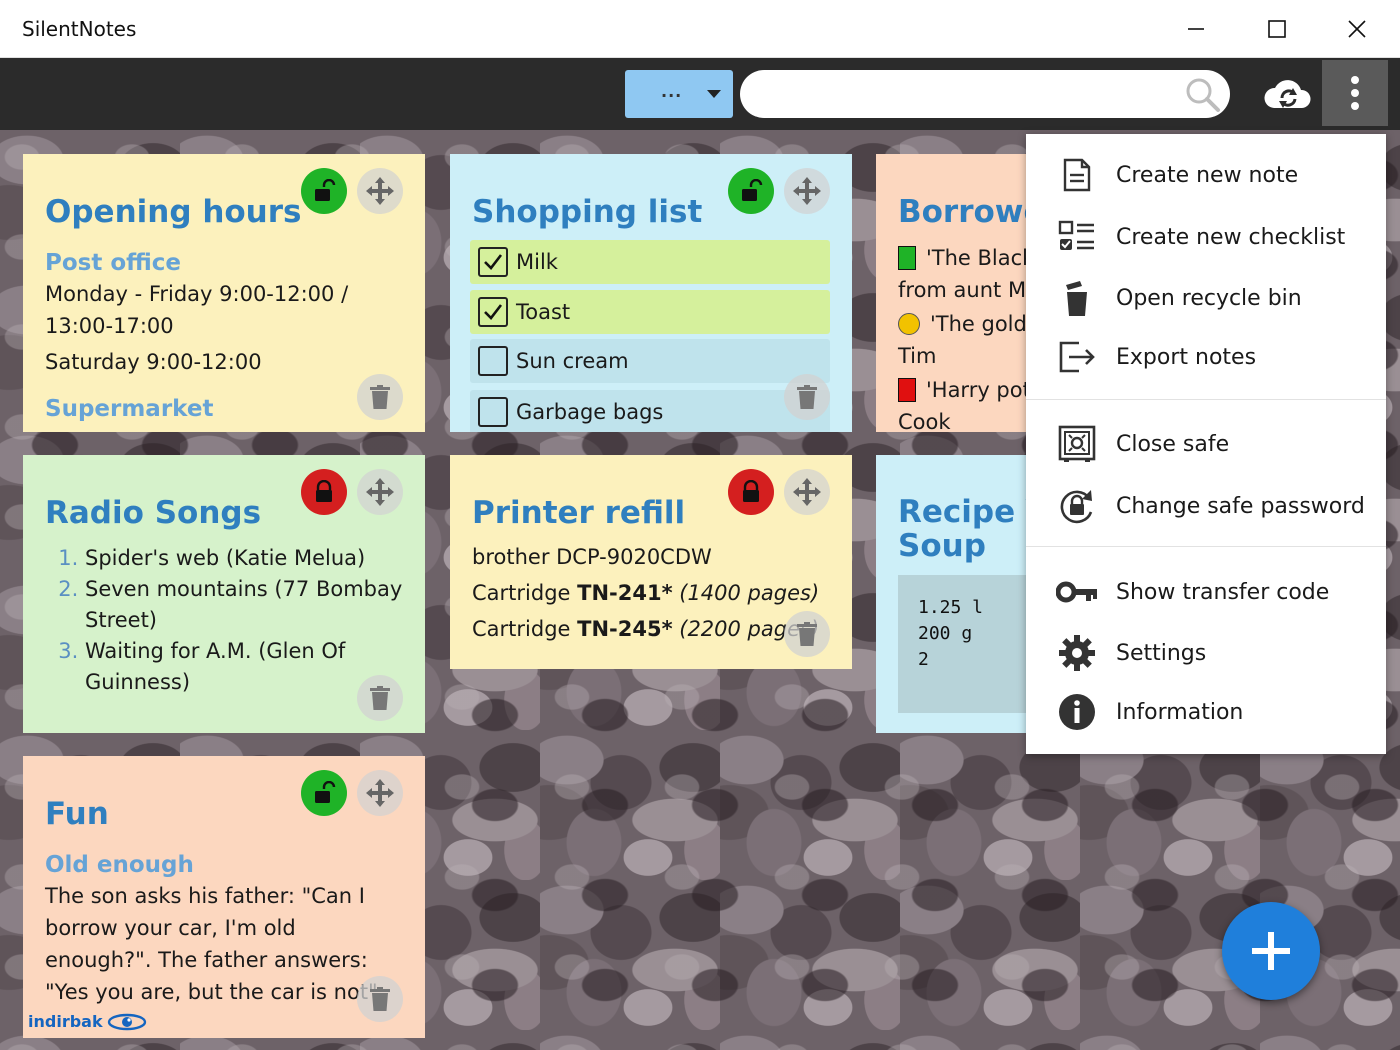 The height and width of the screenshot is (1050, 1400). Describe the element at coordinates (1231, 237) in the screenshot. I see `menu-item-label: Create new checklist` at that location.